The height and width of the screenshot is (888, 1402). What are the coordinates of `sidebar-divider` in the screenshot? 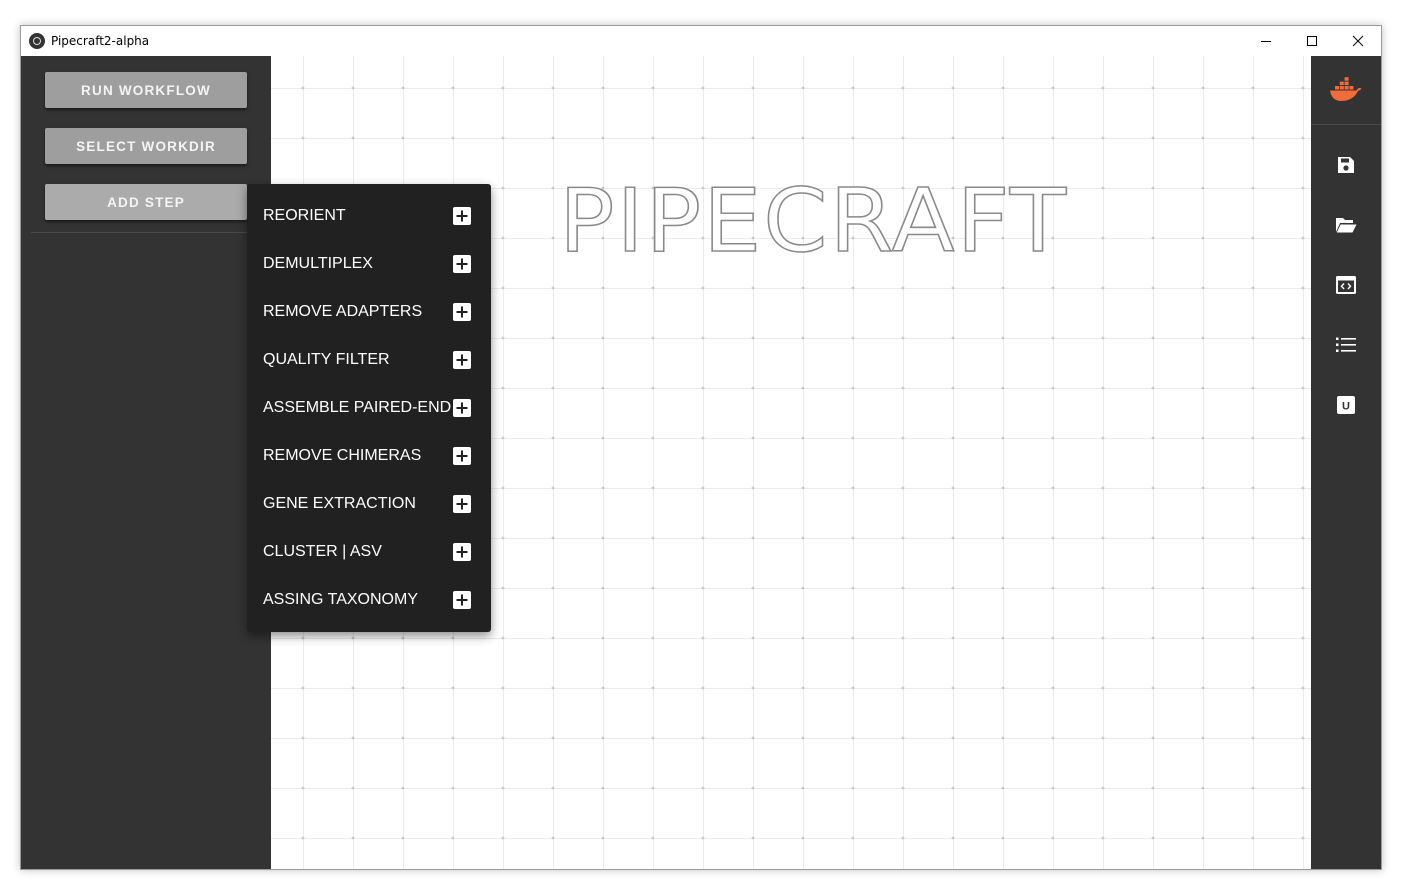 It's located at (146, 232).